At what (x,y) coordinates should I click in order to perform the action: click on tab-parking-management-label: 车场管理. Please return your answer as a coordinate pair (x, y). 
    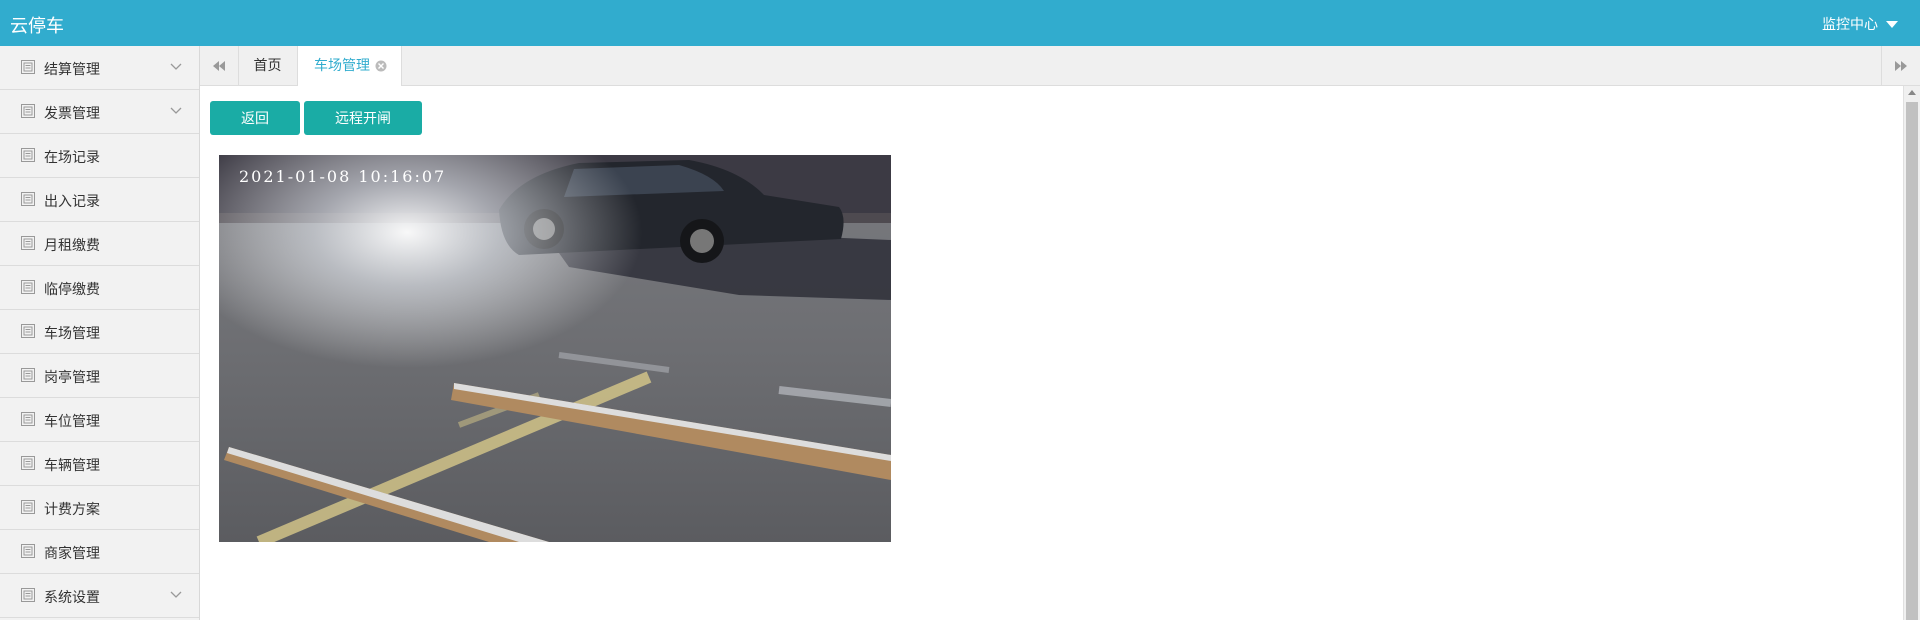
    Looking at the image, I should click on (342, 66).